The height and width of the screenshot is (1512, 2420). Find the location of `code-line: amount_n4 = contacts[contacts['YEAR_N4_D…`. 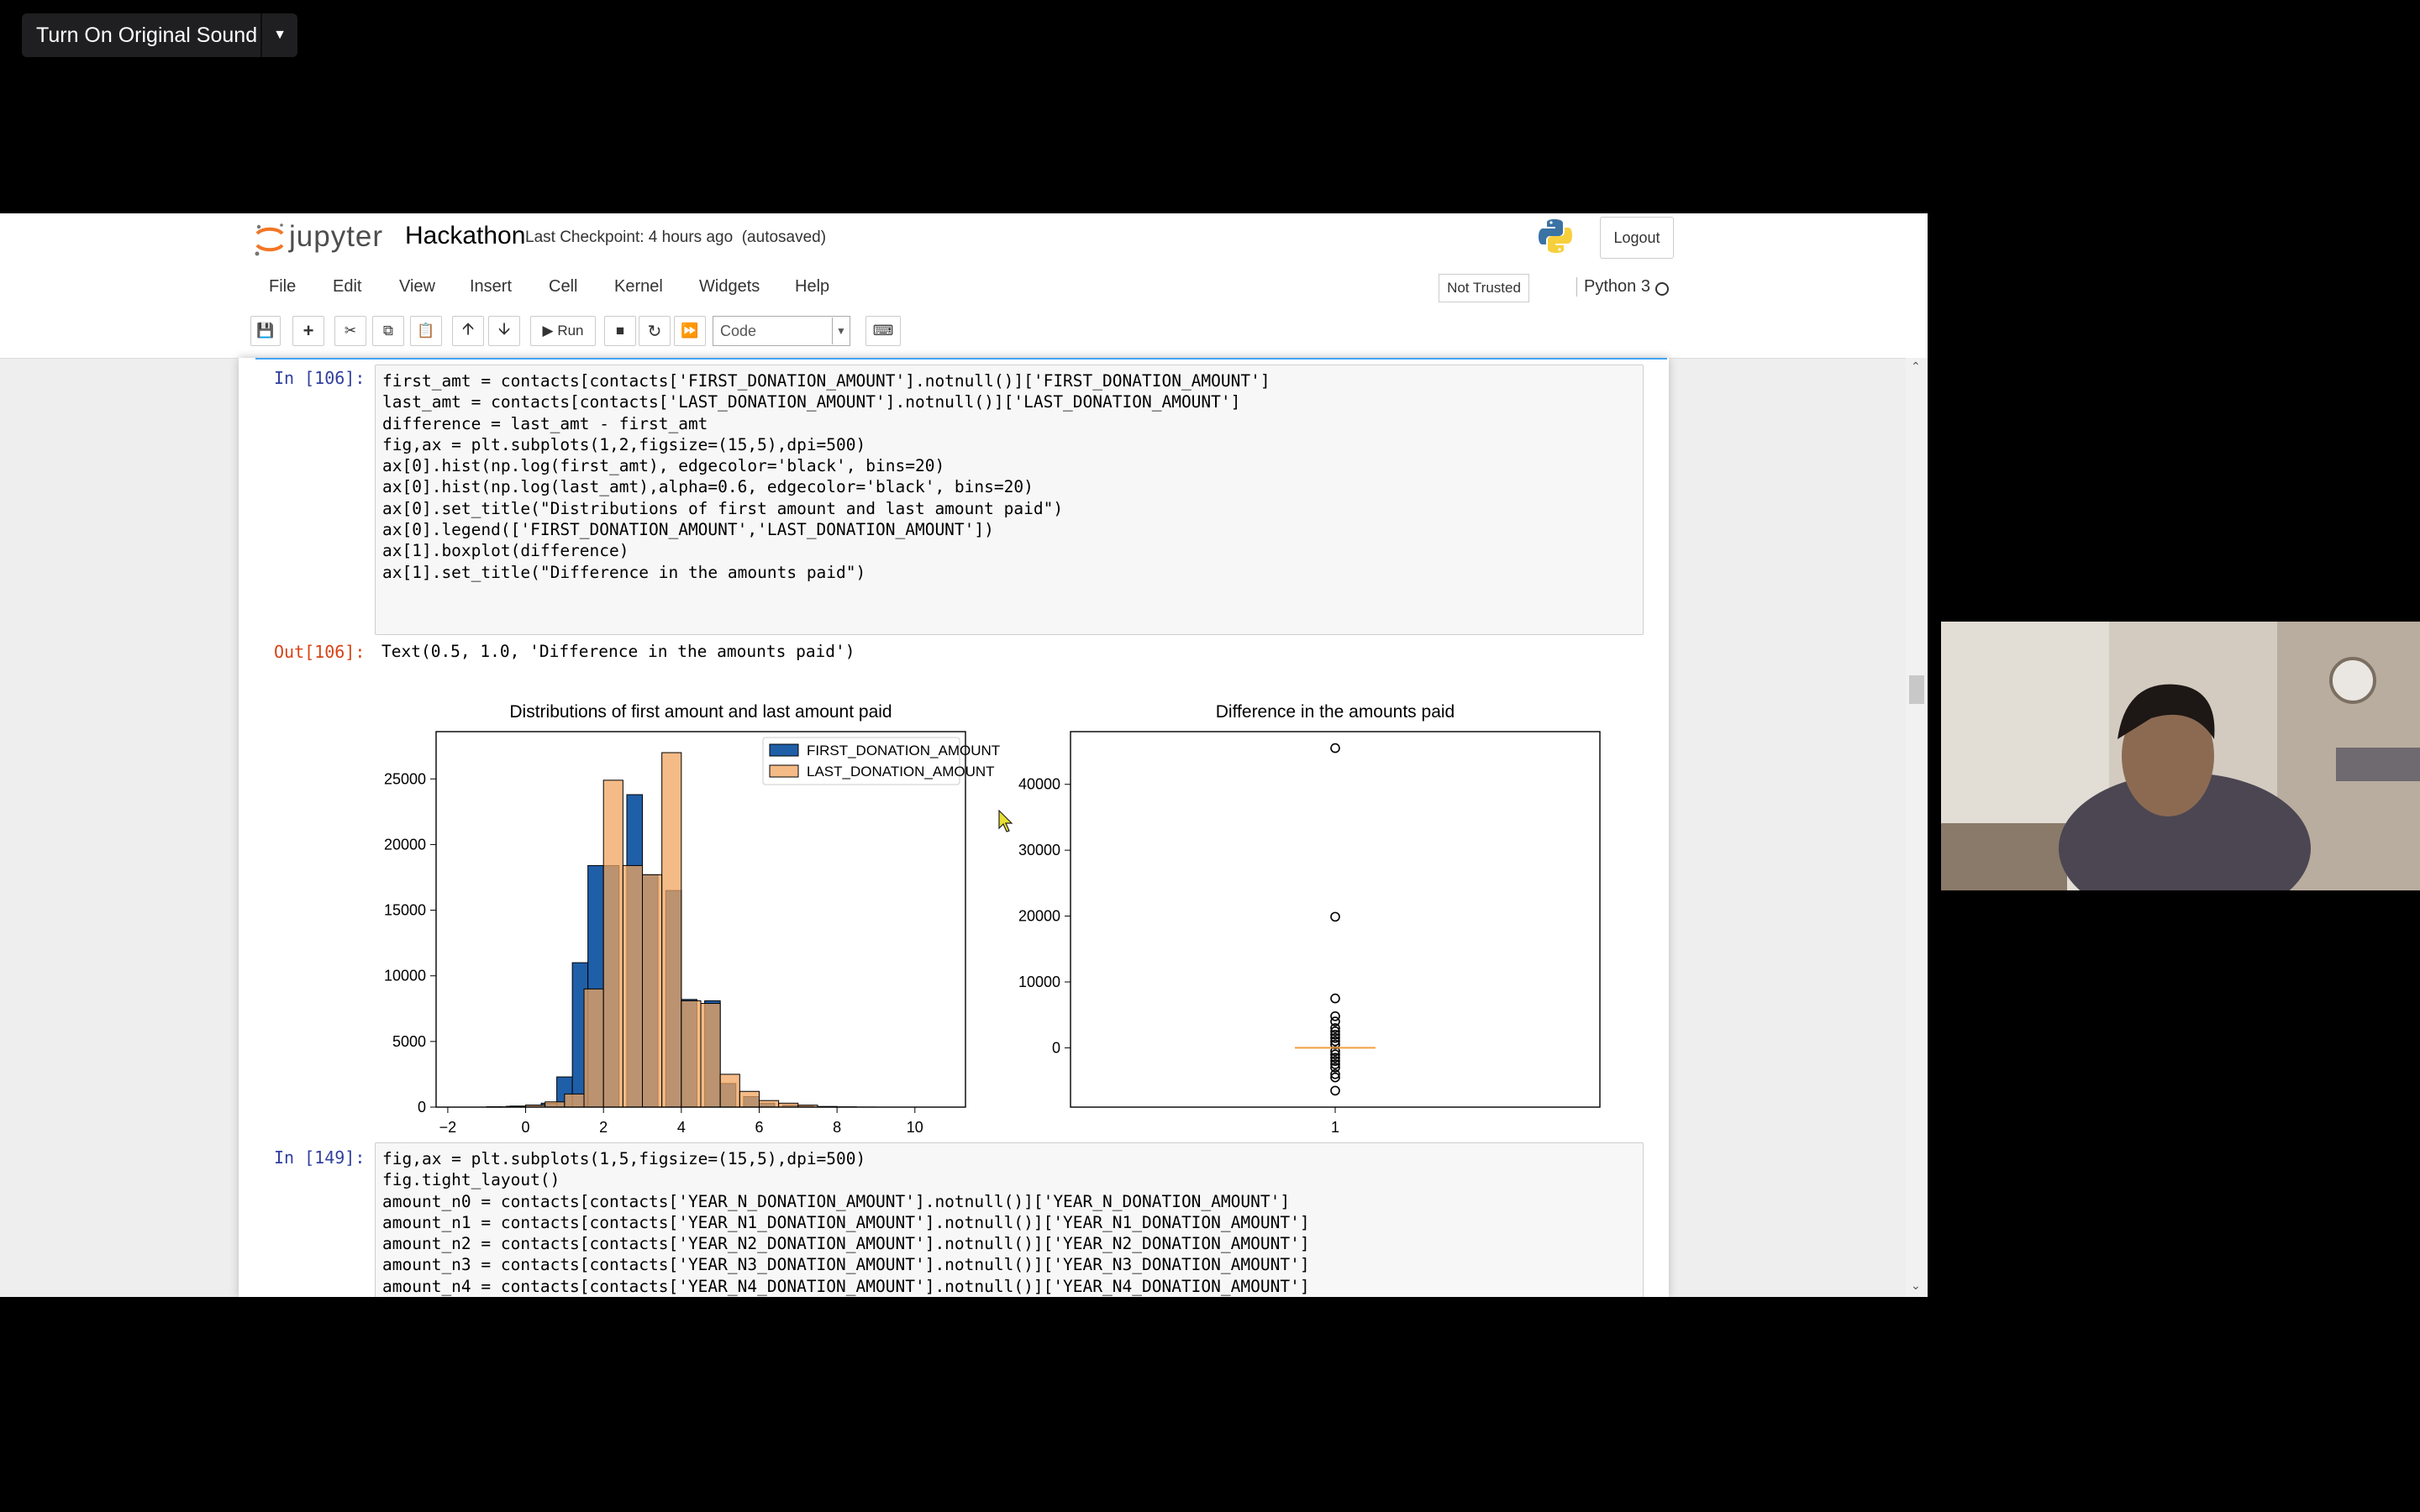

code-line: amount_n4 = contacts[contacts['YEAR_N4_D… is located at coordinates (846, 1286).